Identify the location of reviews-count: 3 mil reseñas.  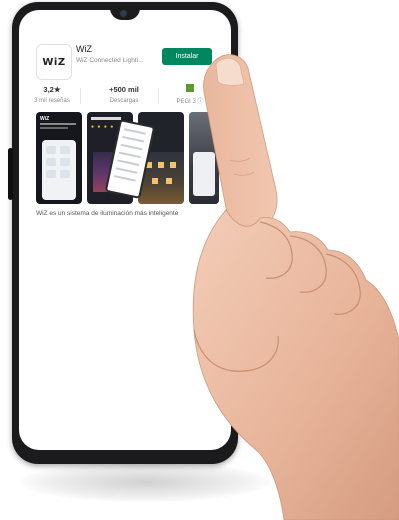
(52, 101).